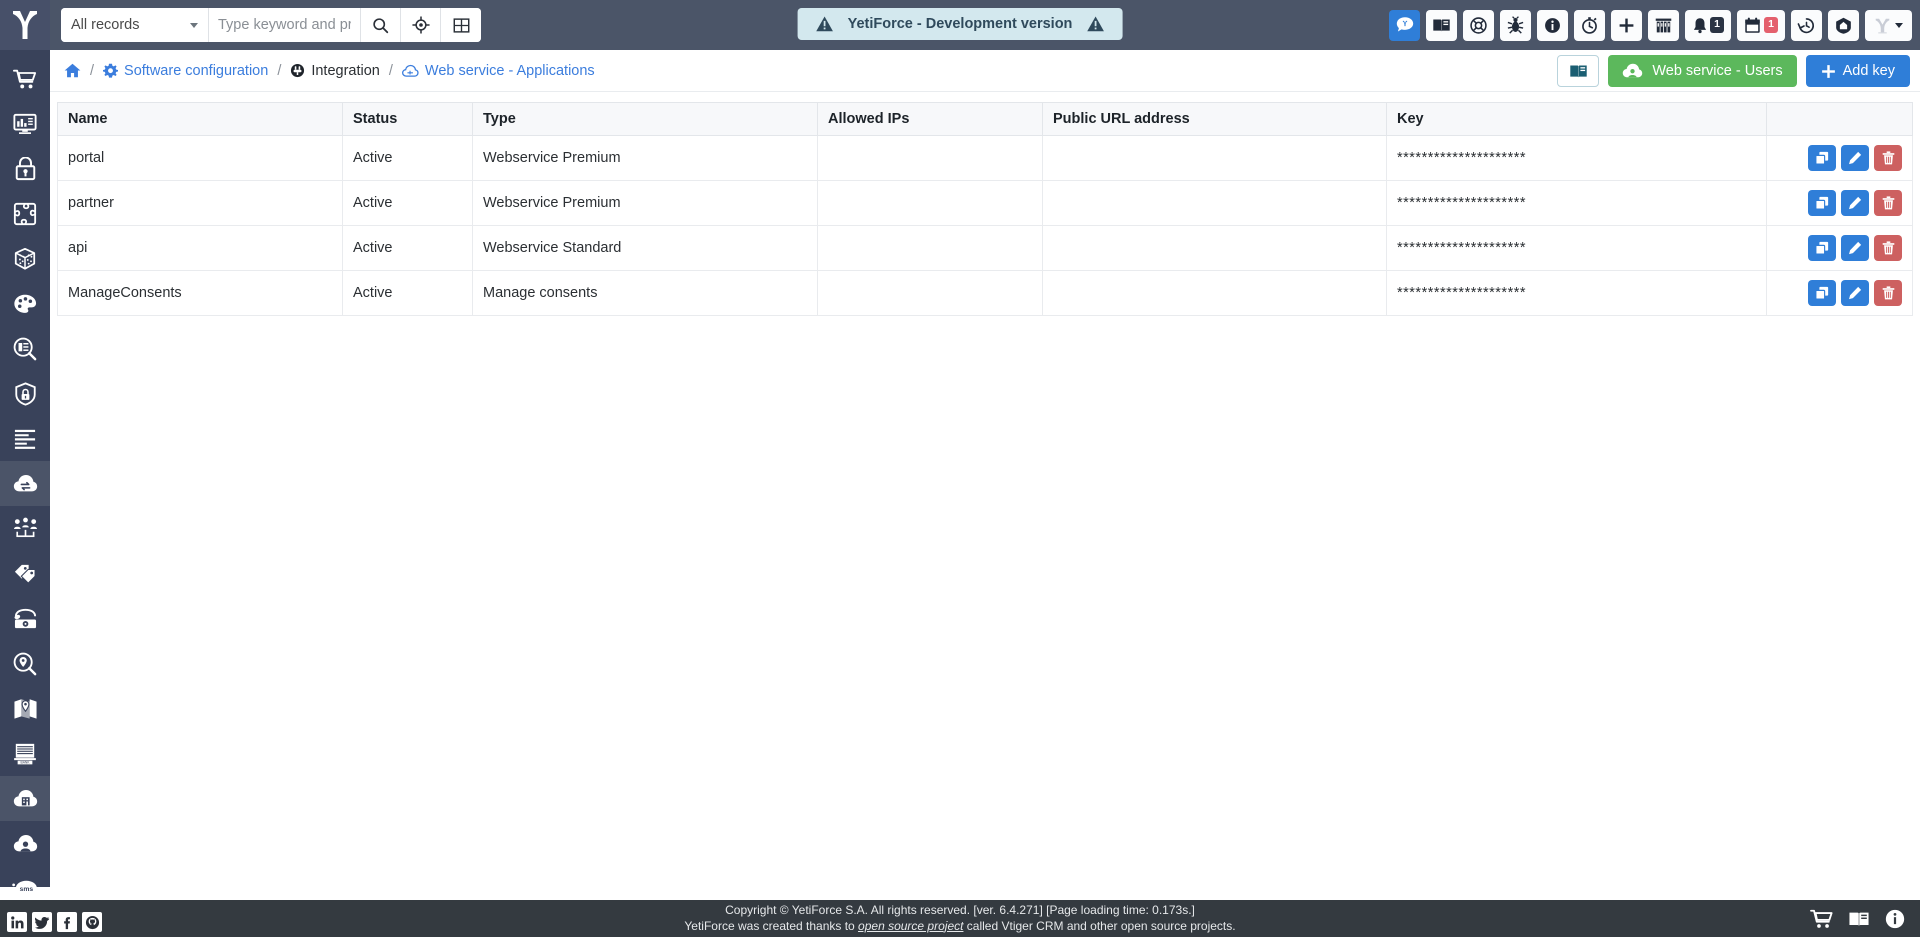 This screenshot has width=1920, height=937. I want to click on sidebar-item-maps, so click(25, 708).